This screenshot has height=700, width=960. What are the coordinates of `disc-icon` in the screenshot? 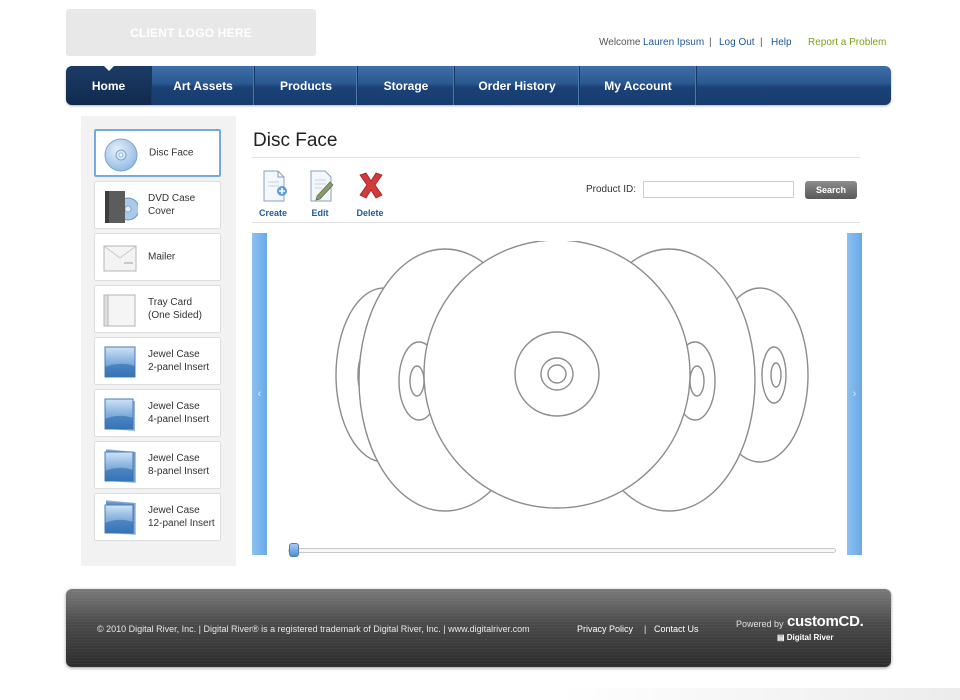 It's located at (121, 155).